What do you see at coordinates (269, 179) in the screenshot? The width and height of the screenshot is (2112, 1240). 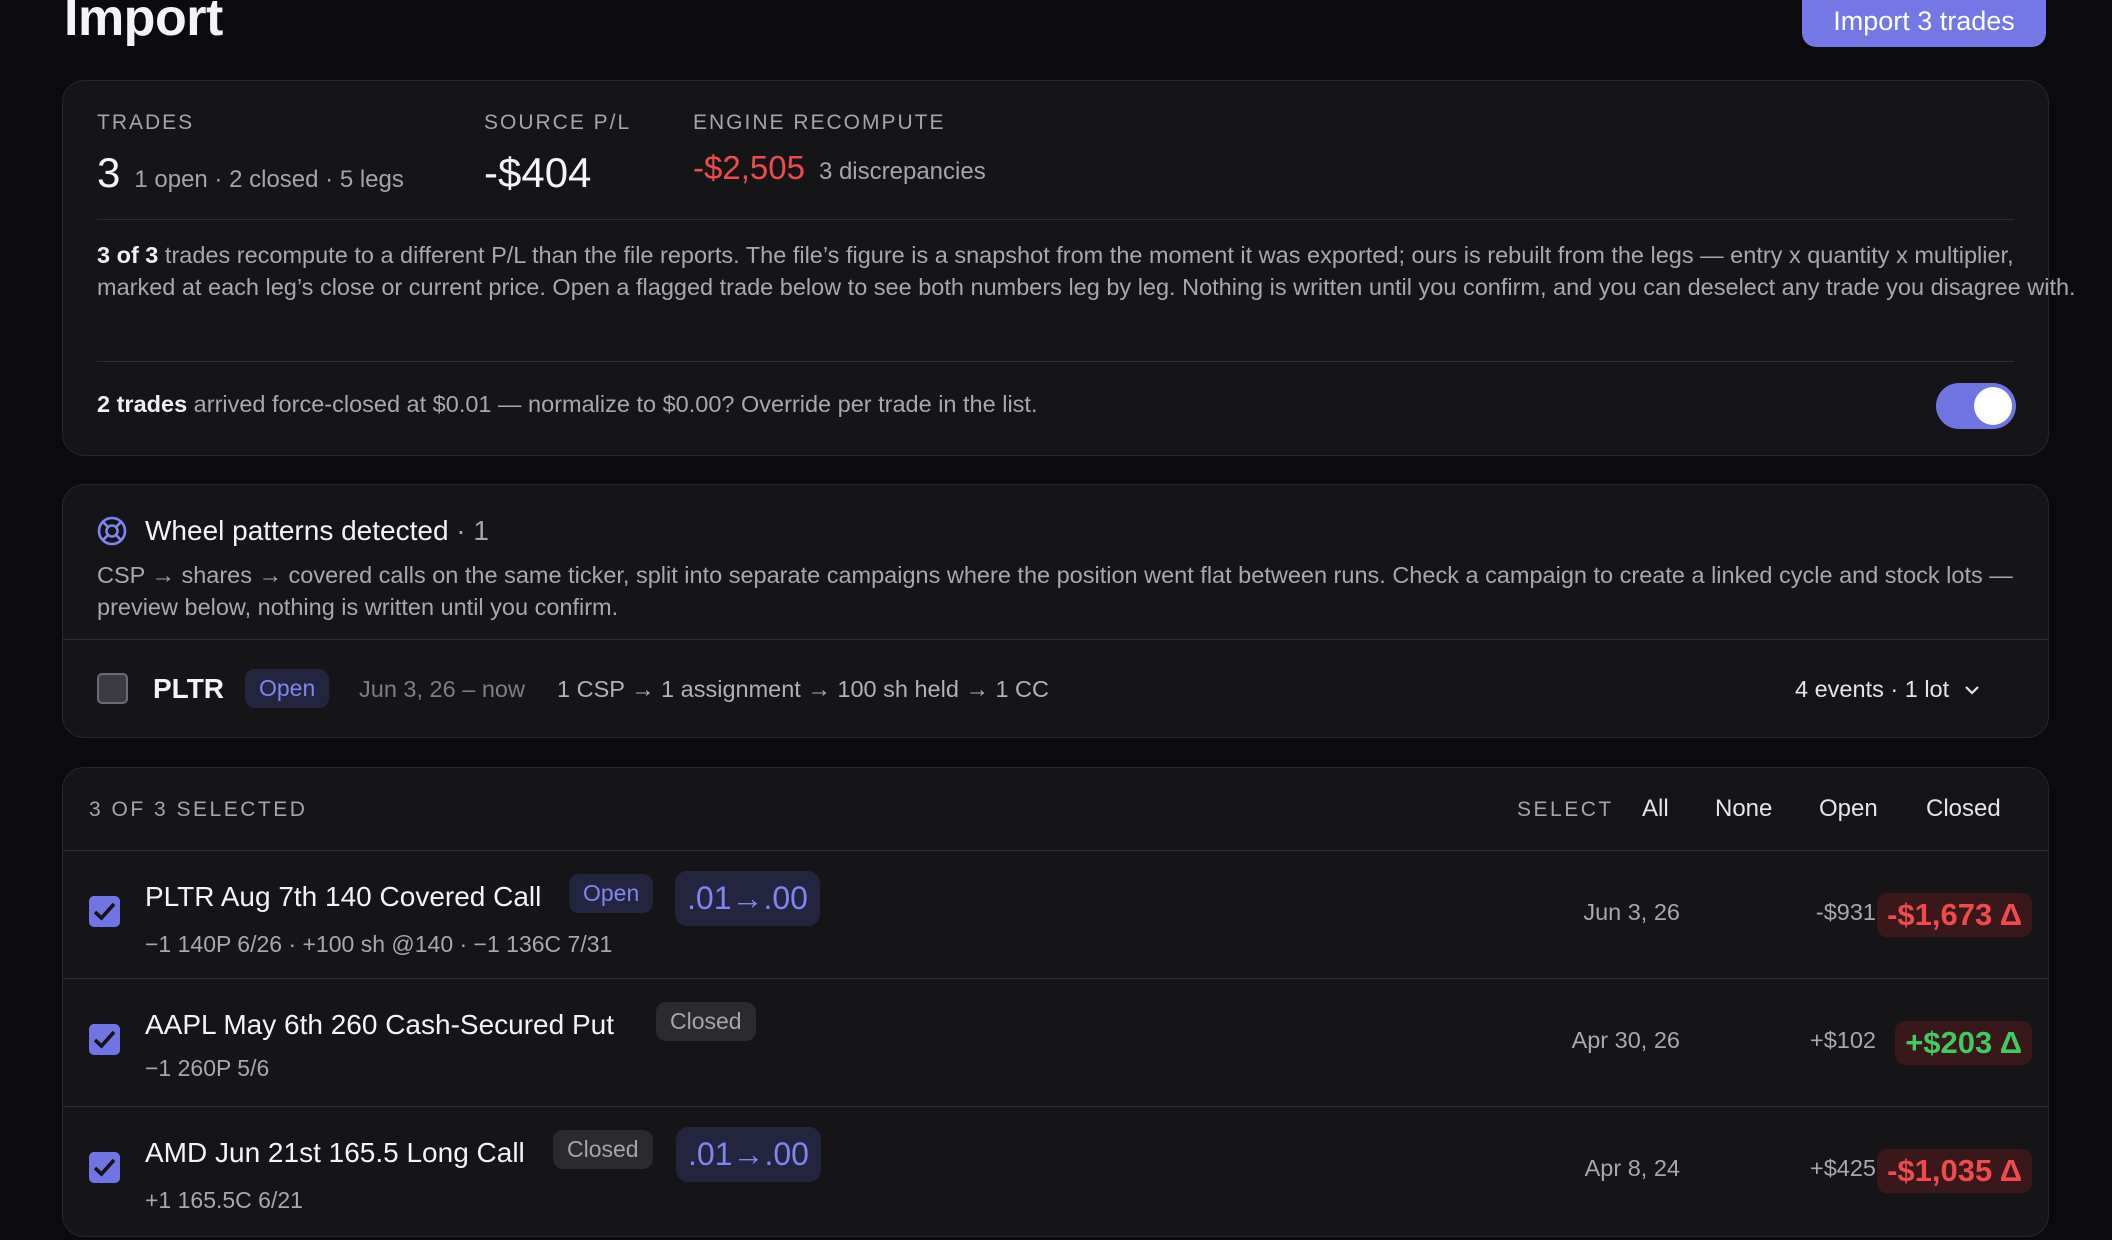 I see `trades-stat-sub: 1 open · 2 closed · 5 legs` at bounding box center [269, 179].